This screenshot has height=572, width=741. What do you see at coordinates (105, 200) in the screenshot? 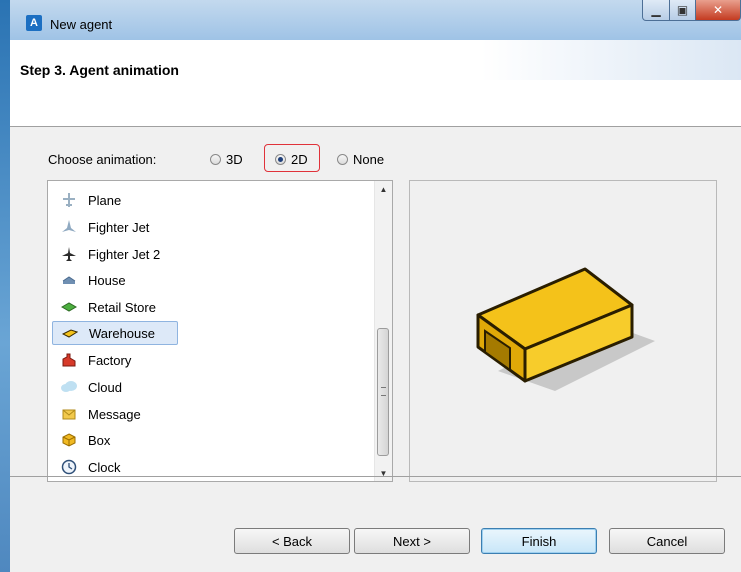
I see `list-item-label: Plane` at bounding box center [105, 200].